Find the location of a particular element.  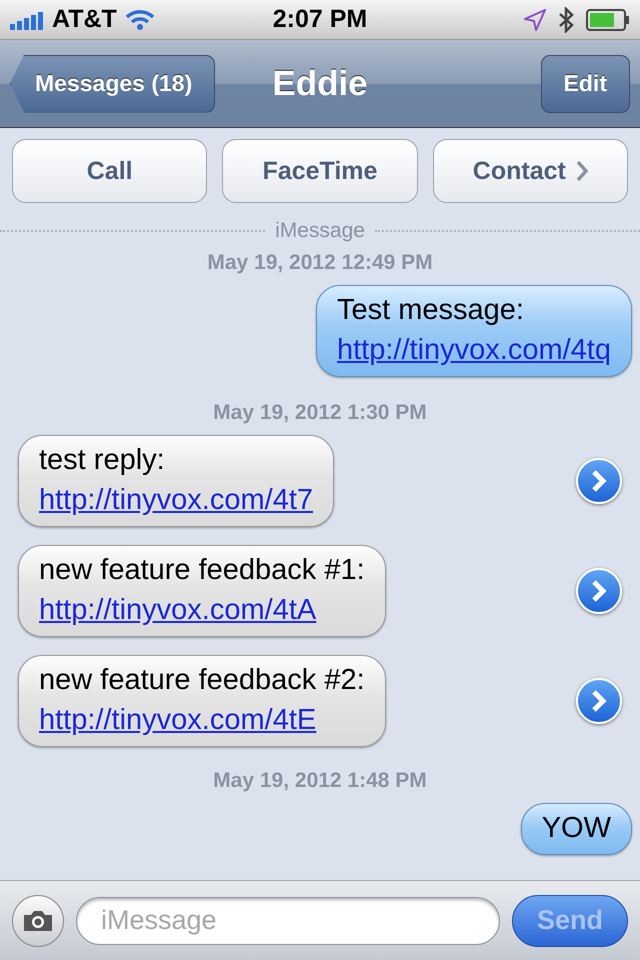

timestamp: May 19, 2012 1:30 PM is located at coordinates (320, 413).